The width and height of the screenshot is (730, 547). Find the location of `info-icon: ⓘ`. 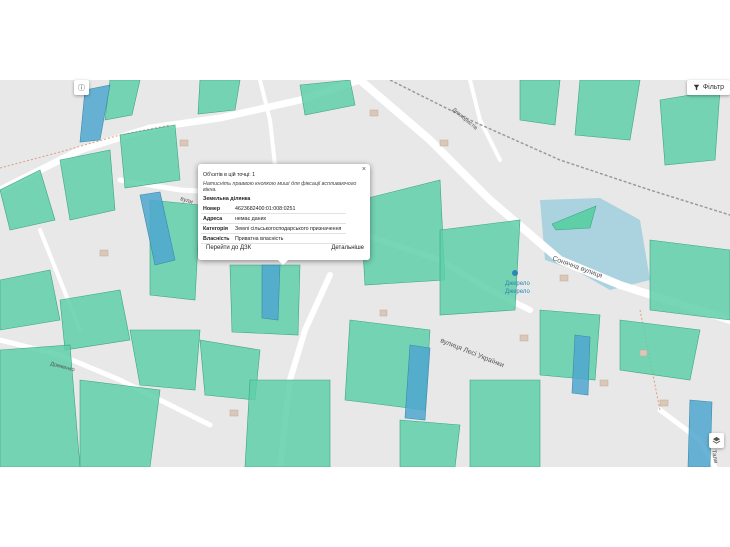

info-icon: ⓘ is located at coordinates (81, 88).